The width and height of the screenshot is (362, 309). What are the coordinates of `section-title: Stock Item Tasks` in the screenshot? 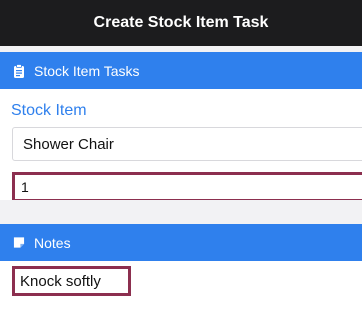 It's located at (87, 70).